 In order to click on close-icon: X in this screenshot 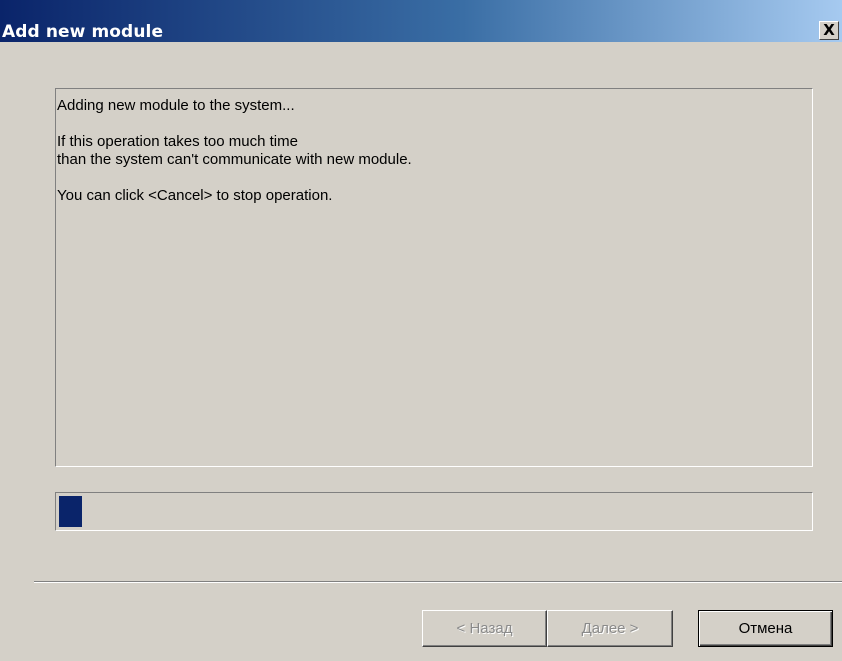, I will do `click(829, 30)`.